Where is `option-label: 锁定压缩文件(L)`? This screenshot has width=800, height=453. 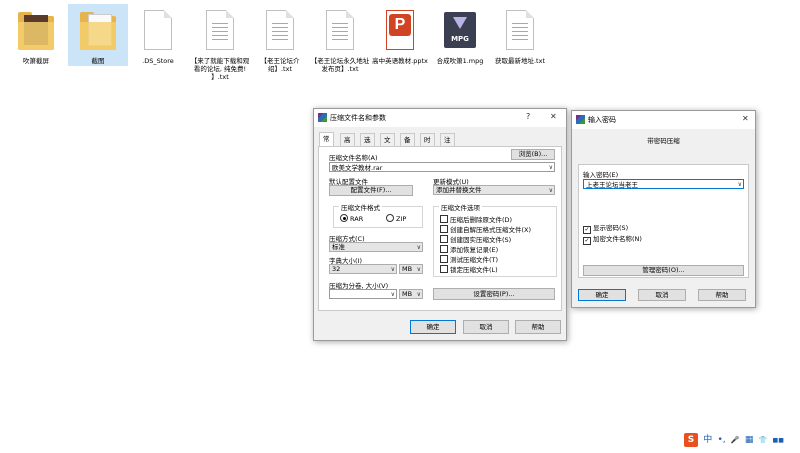
option-label: 锁定压缩文件(L) is located at coordinates (474, 270).